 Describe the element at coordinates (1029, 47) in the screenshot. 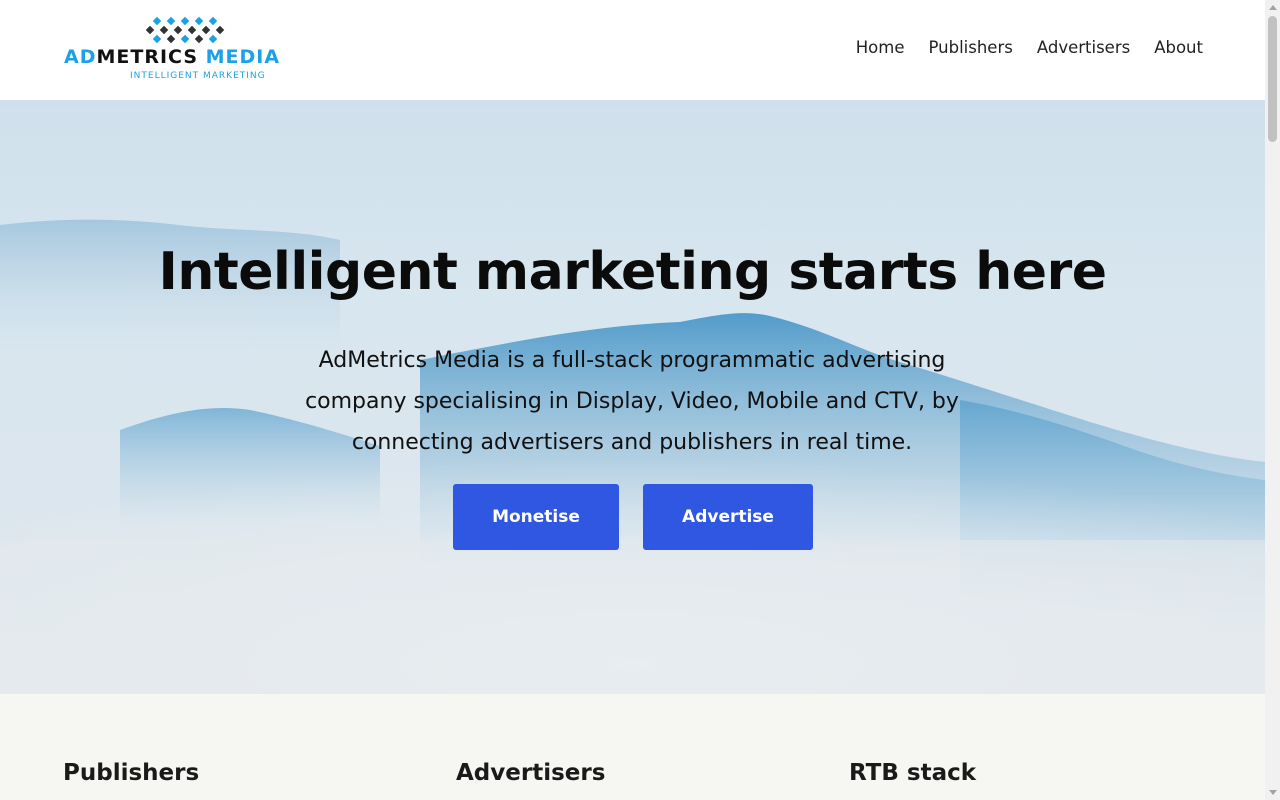

I see `main-nav: Home Publishers Advertisers About` at that location.